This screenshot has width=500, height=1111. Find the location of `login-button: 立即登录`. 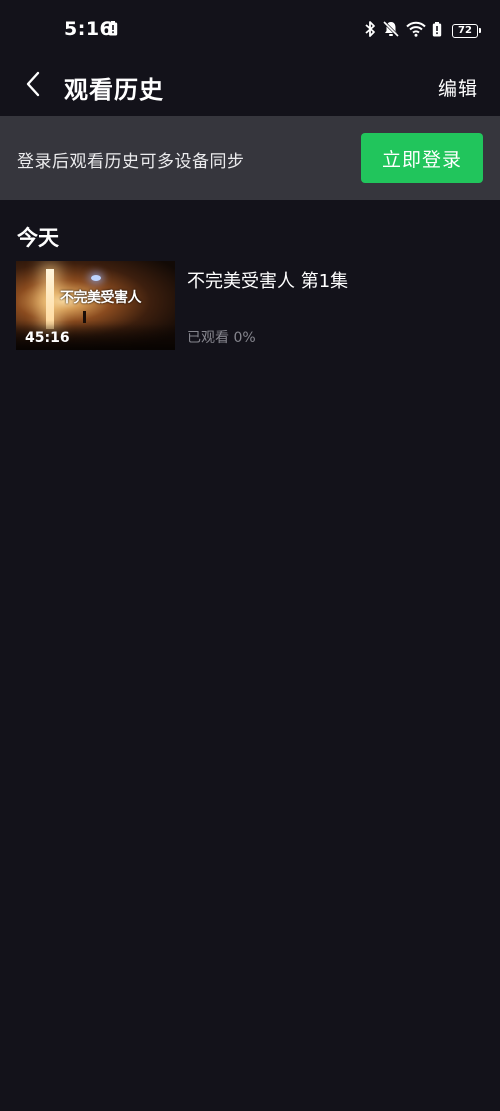

login-button: 立即登录 is located at coordinates (422, 158).